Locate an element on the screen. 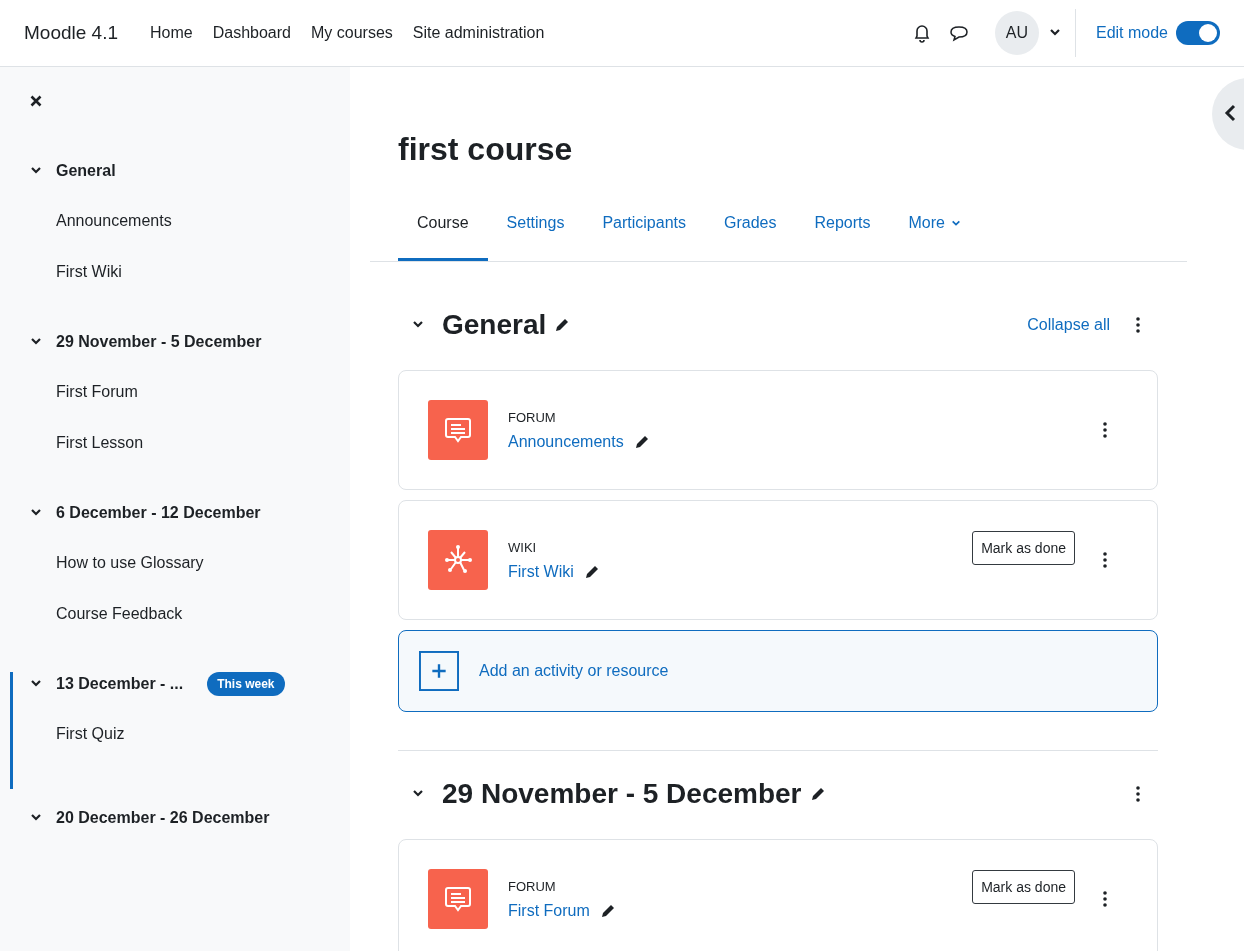 Image resolution: width=1244 pixels, height=951 pixels. nav-link: Dashboard is located at coordinates (251, 33).